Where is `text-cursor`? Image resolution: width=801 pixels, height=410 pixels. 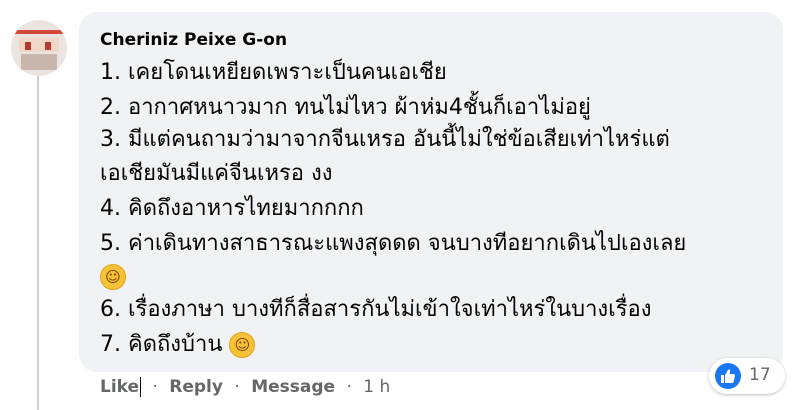
text-cursor is located at coordinates (141, 387).